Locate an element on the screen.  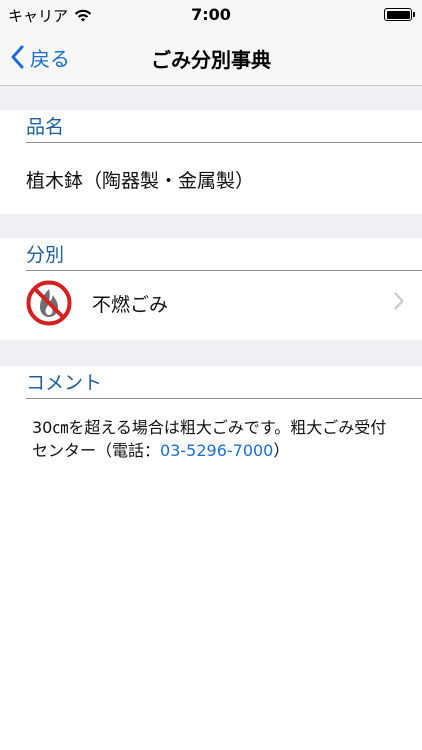
status-bar: キャリア 7:00 is located at coordinates (211, 15).